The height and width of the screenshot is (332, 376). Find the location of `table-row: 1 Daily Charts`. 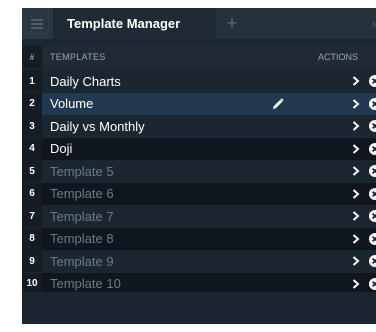

table-row: 1 Daily Charts is located at coordinates (199, 81).